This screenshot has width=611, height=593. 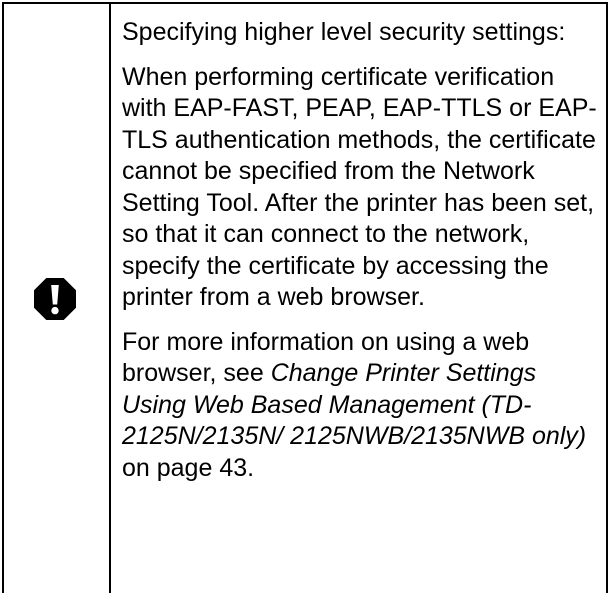 I want to click on column-divider, so click(x=110, y=298).